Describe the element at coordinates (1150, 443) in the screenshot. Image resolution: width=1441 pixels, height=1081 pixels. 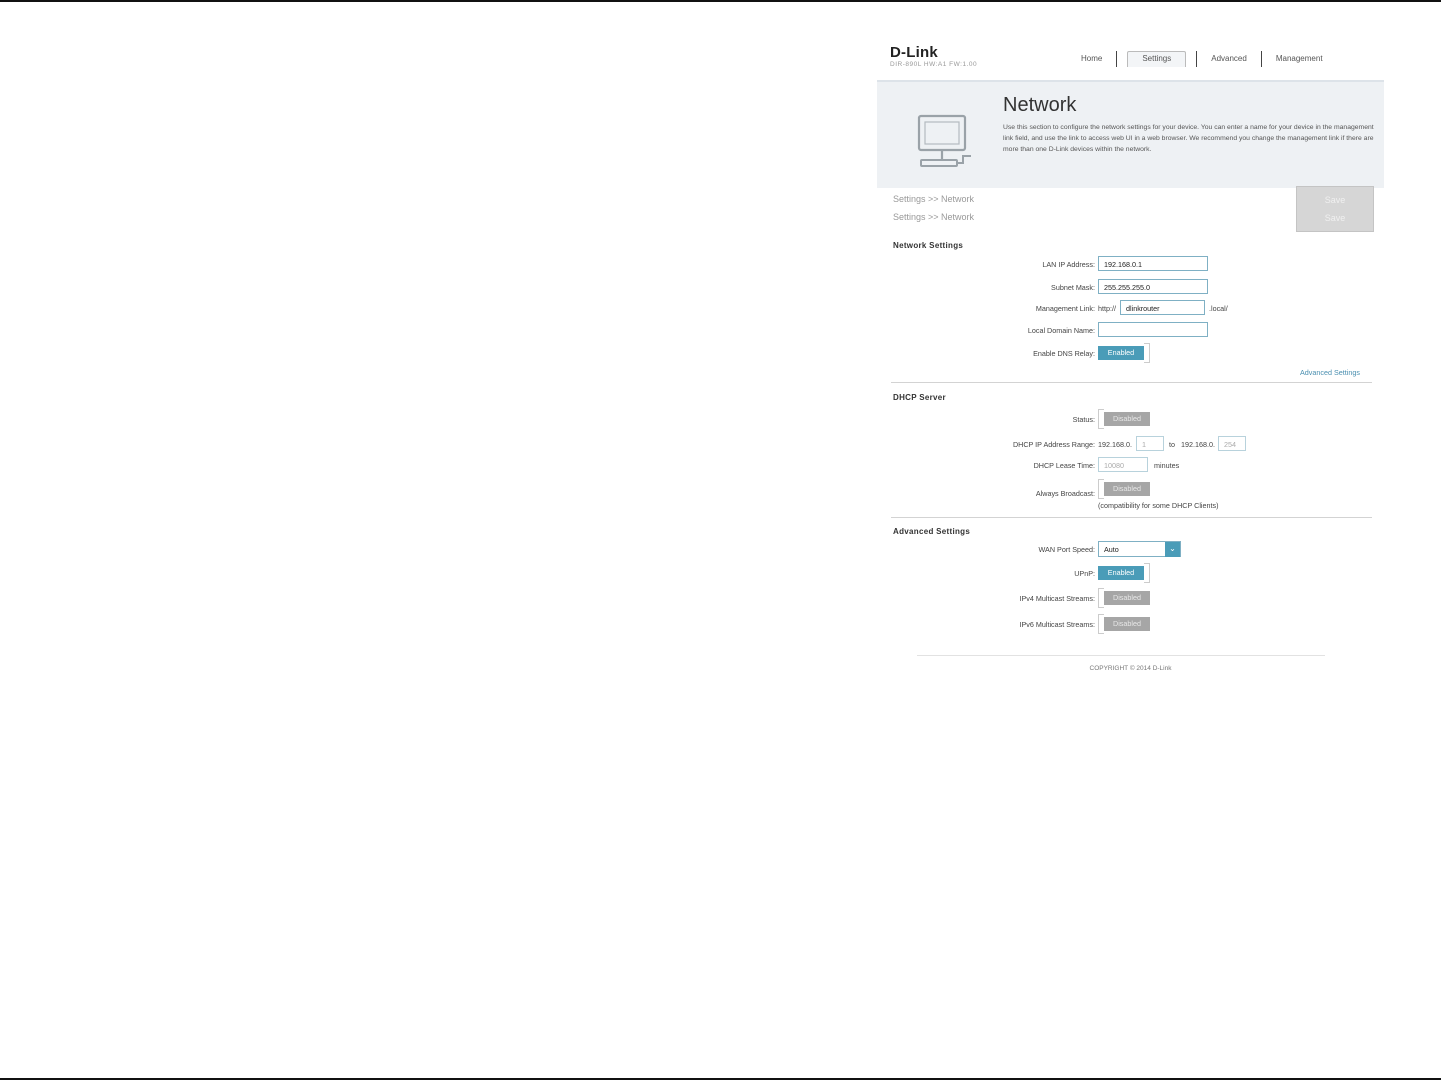
I see `dhcp-range-start-input: 1` at that location.